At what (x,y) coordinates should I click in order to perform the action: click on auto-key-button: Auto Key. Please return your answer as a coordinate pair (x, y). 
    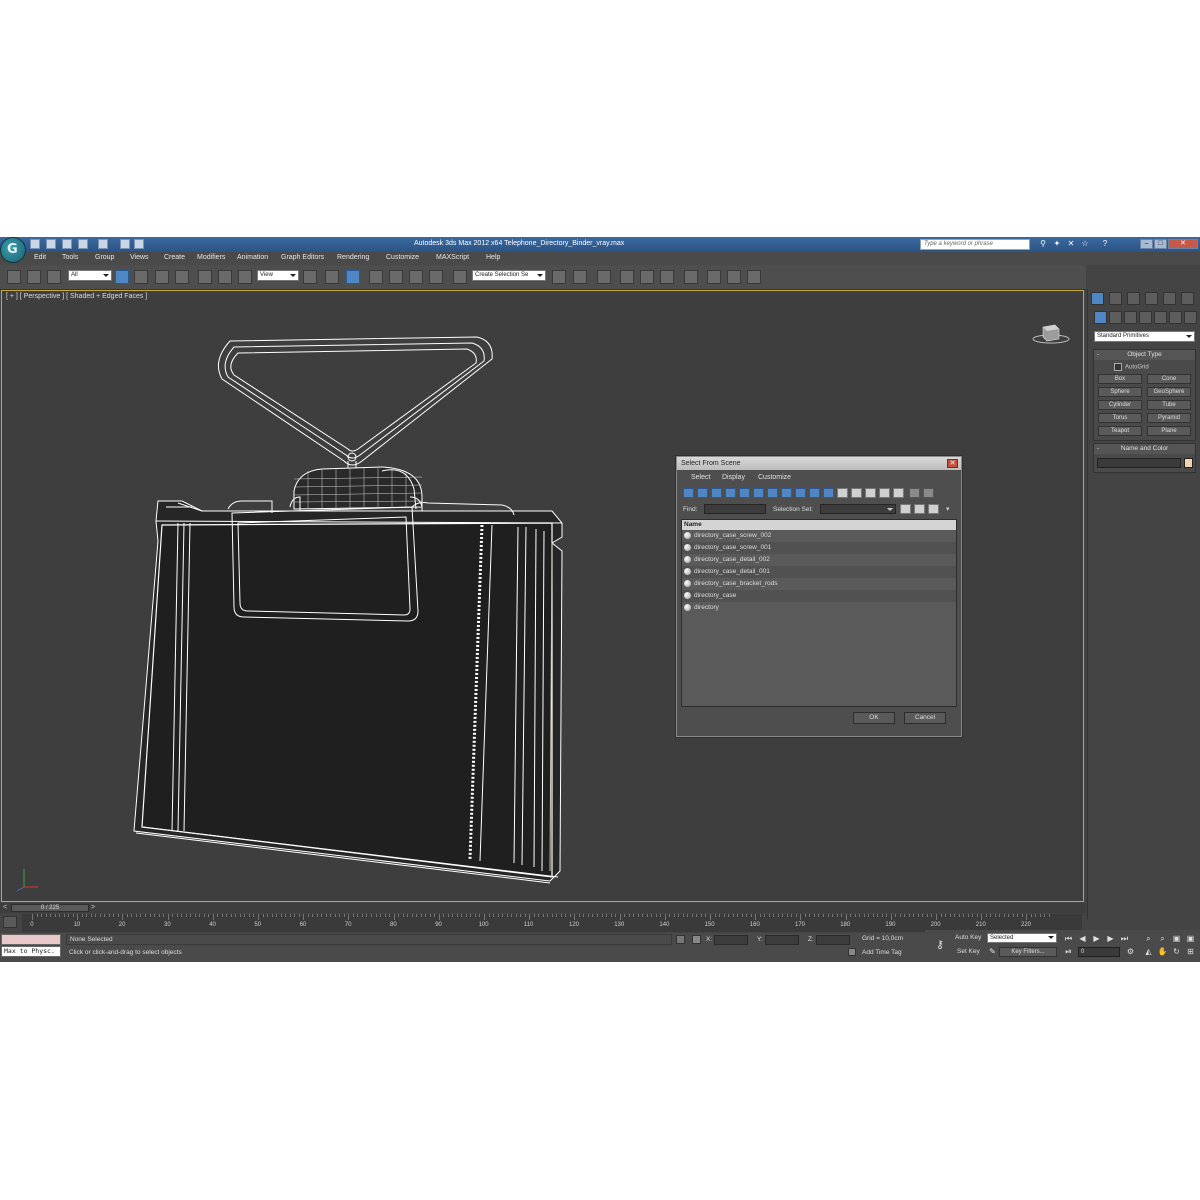
    Looking at the image, I should click on (968, 937).